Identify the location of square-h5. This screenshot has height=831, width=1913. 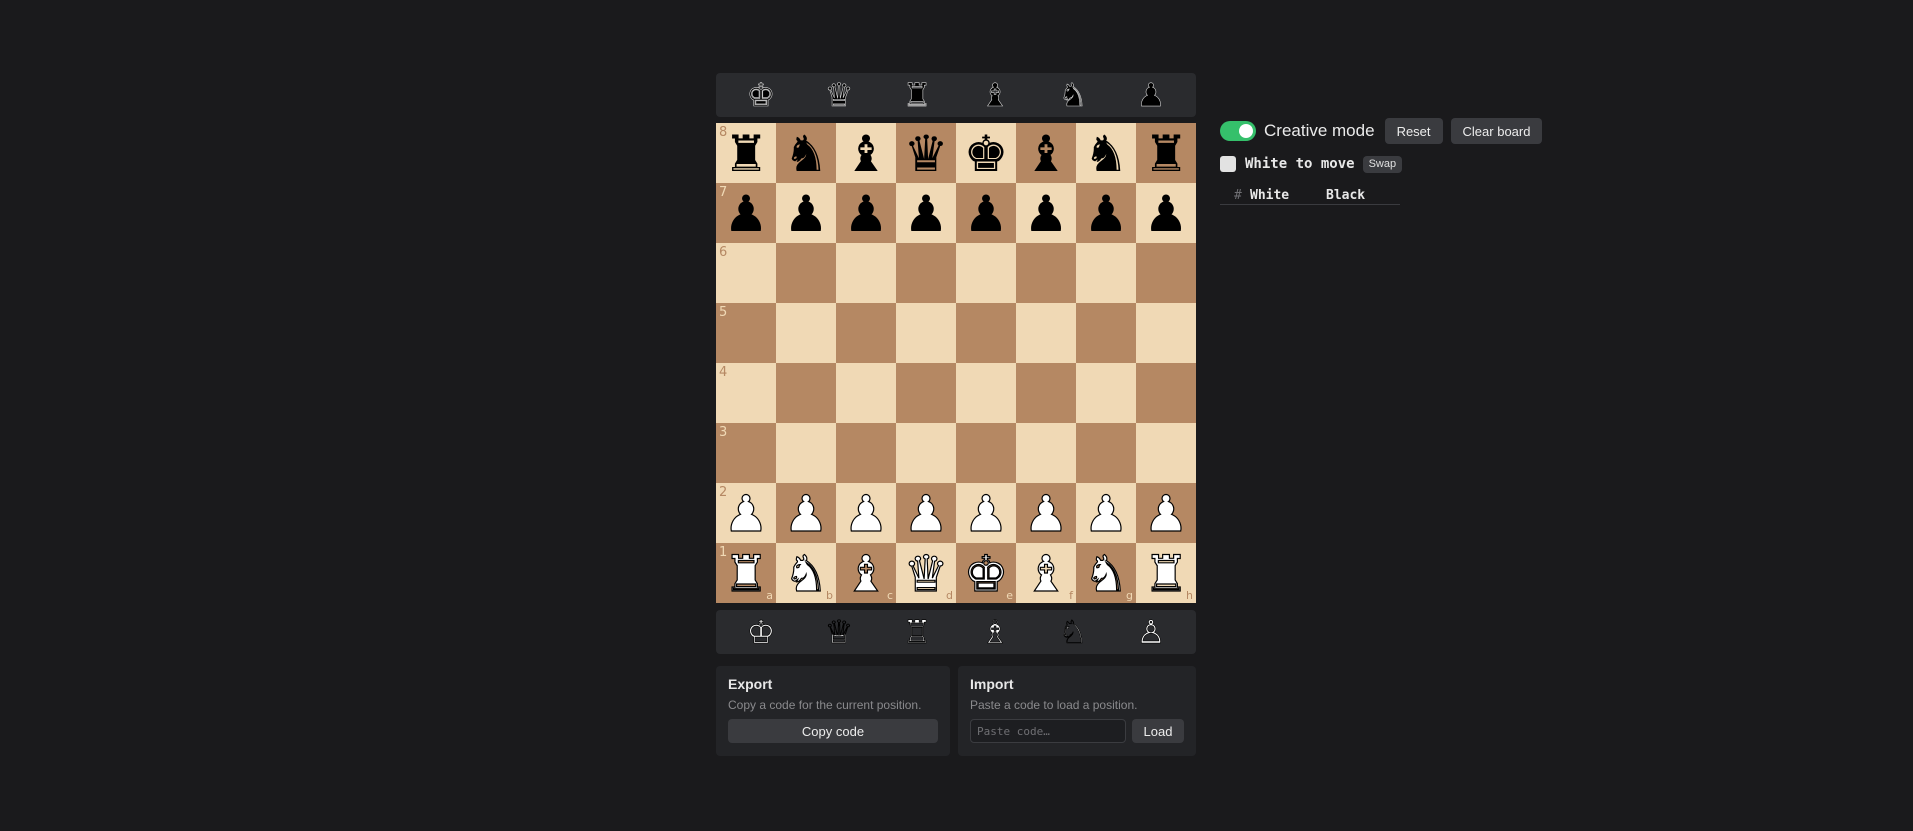
(1166, 333).